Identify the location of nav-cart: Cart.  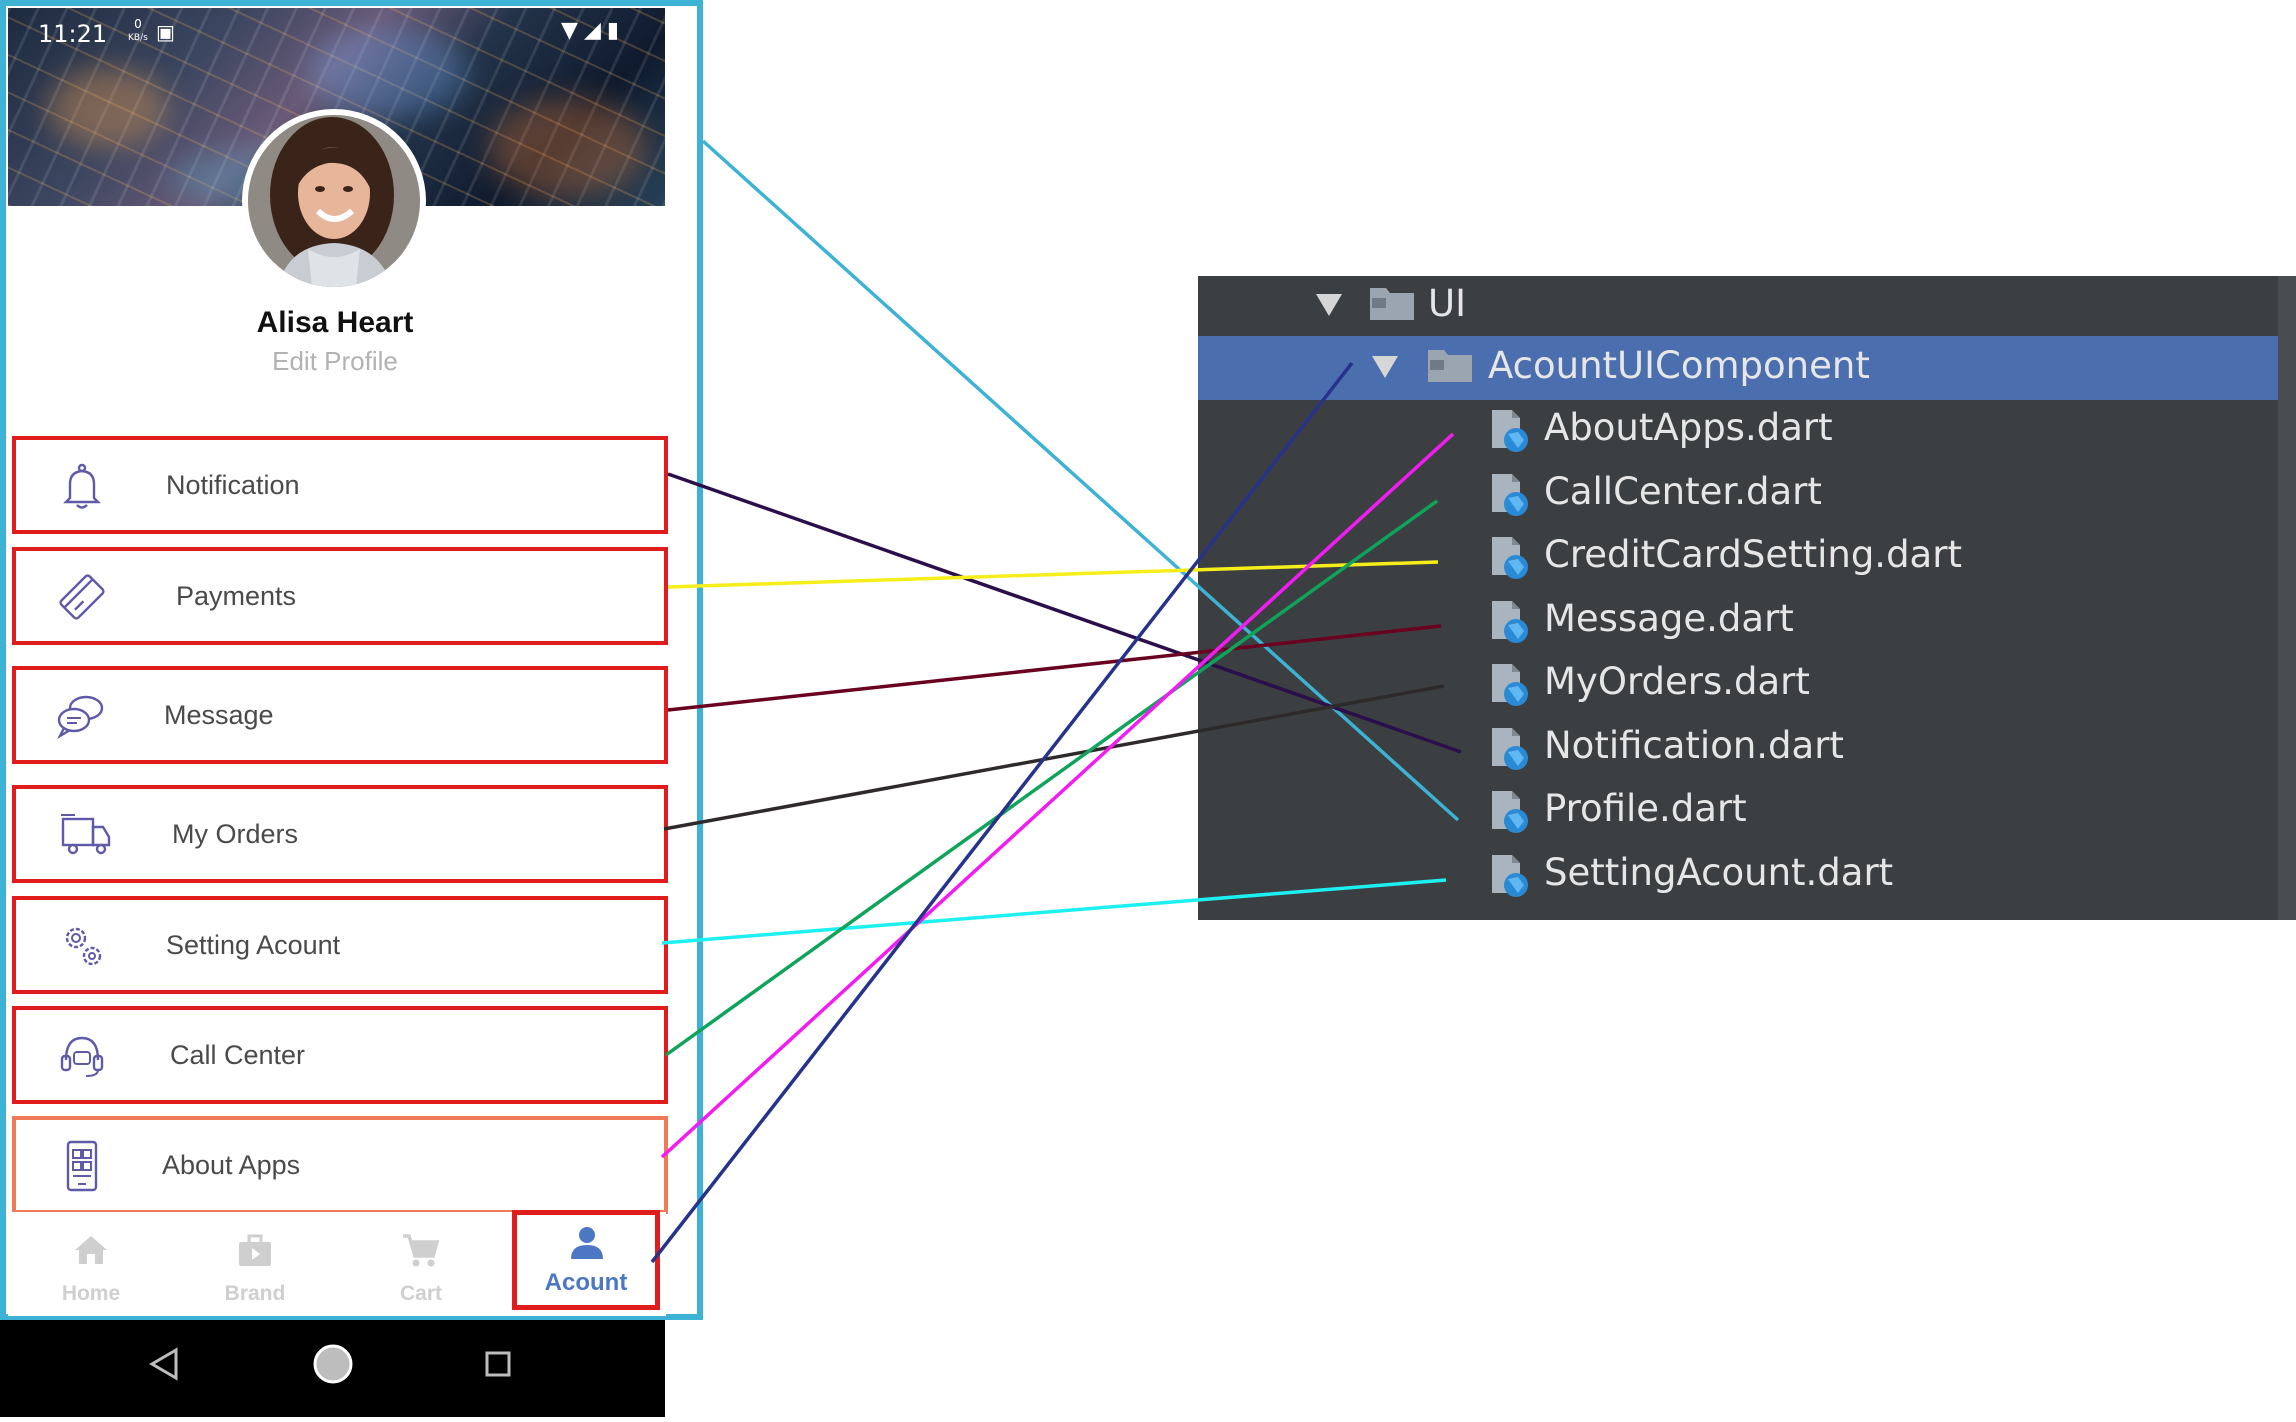
(421, 1264).